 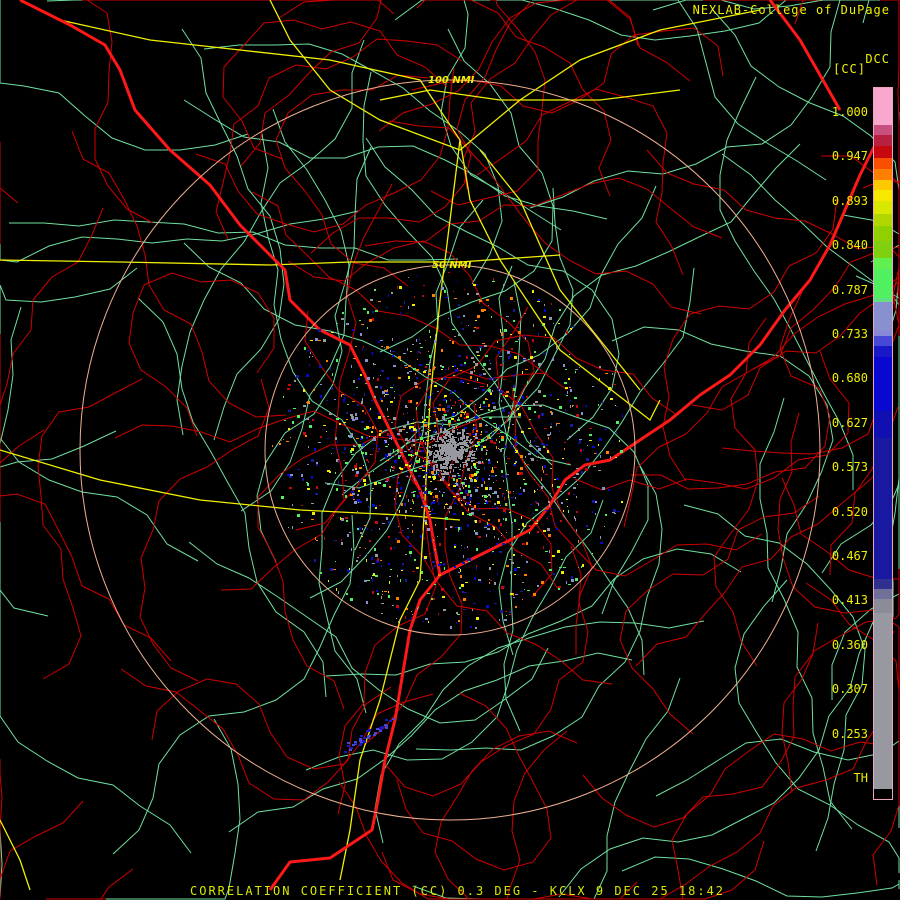 What do you see at coordinates (860, 778) in the screenshot?
I see `color-scale-label: TH` at bounding box center [860, 778].